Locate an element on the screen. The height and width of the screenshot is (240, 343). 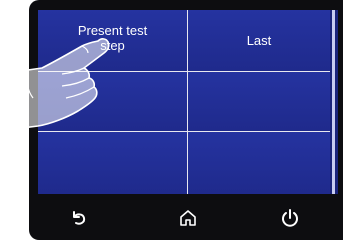
home-icon is located at coordinates (188, 218).